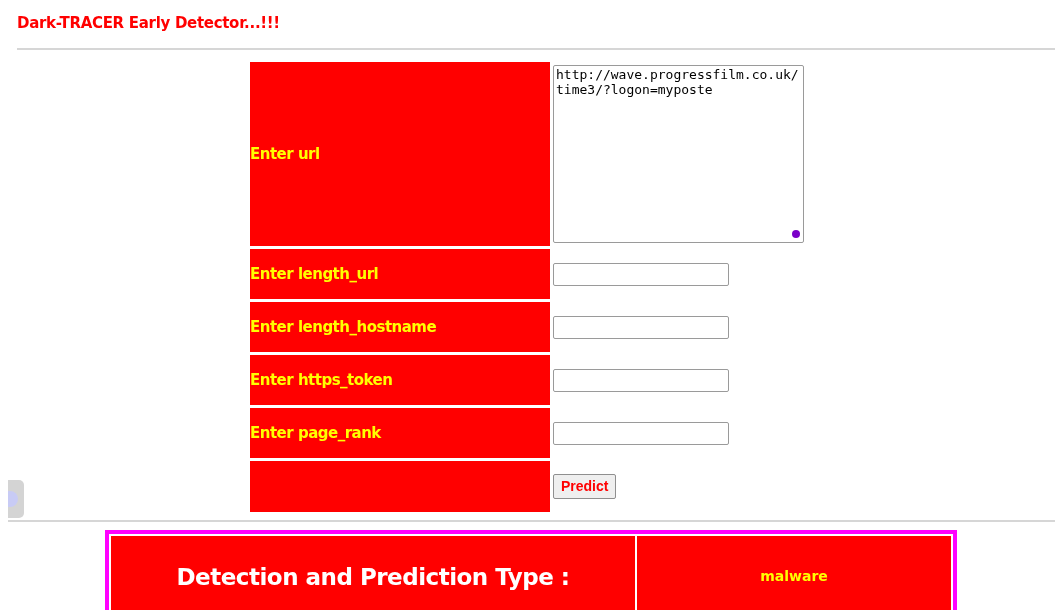 Image resolution: width=1055 pixels, height=610 pixels. Describe the element at coordinates (400, 380) in the screenshot. I see `field-label: Enter https_token` at that location.